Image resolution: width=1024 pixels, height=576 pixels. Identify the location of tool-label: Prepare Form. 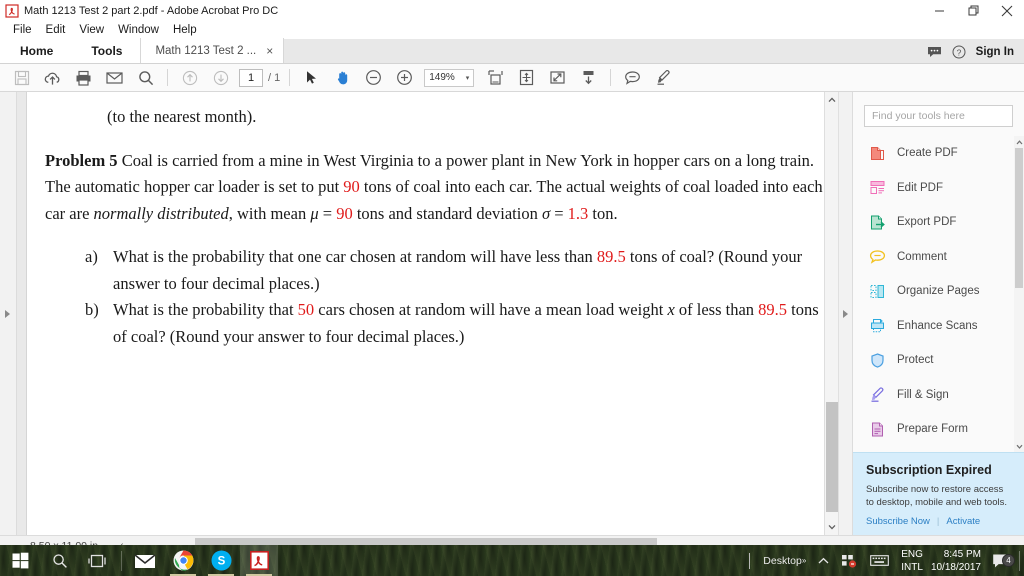
(932, 429).